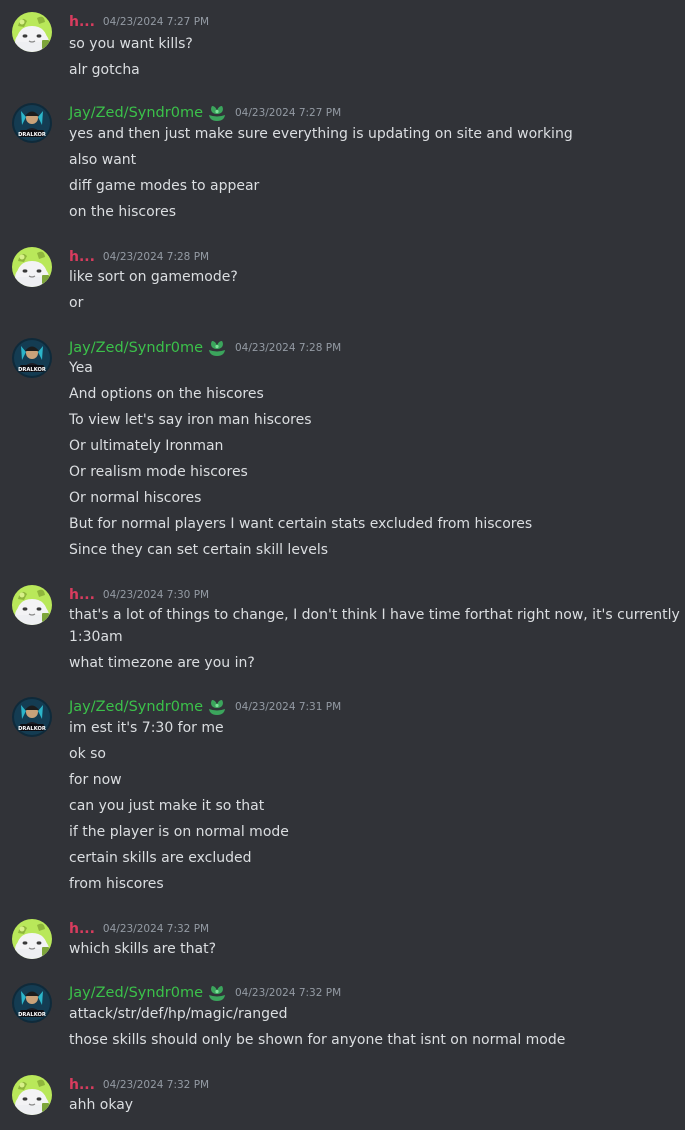 The height and width of the screenshot is (1130, 685). Describe the element at coordinates (178, 1014) in the screenshot. I see `message-text: attack/str/def/hp/magic/ranged` at that location.